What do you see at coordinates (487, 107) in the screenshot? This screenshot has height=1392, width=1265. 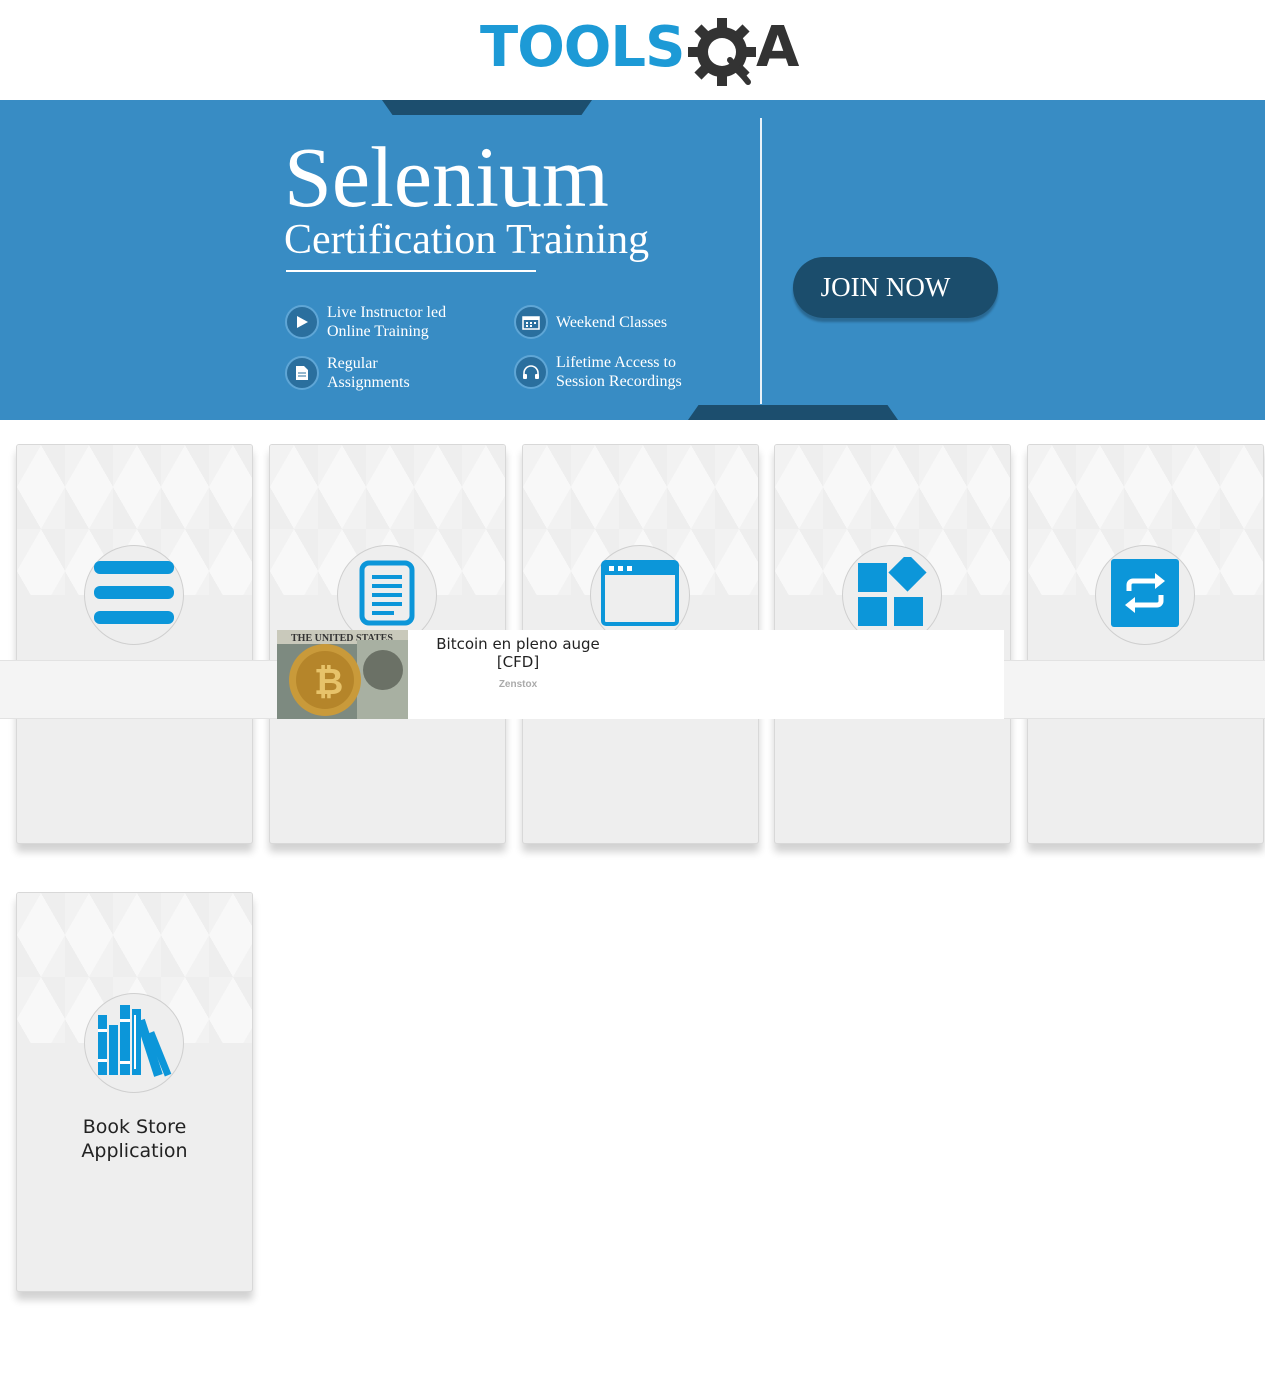 I see `banner-decor-top` at bounding box center [487, 107].